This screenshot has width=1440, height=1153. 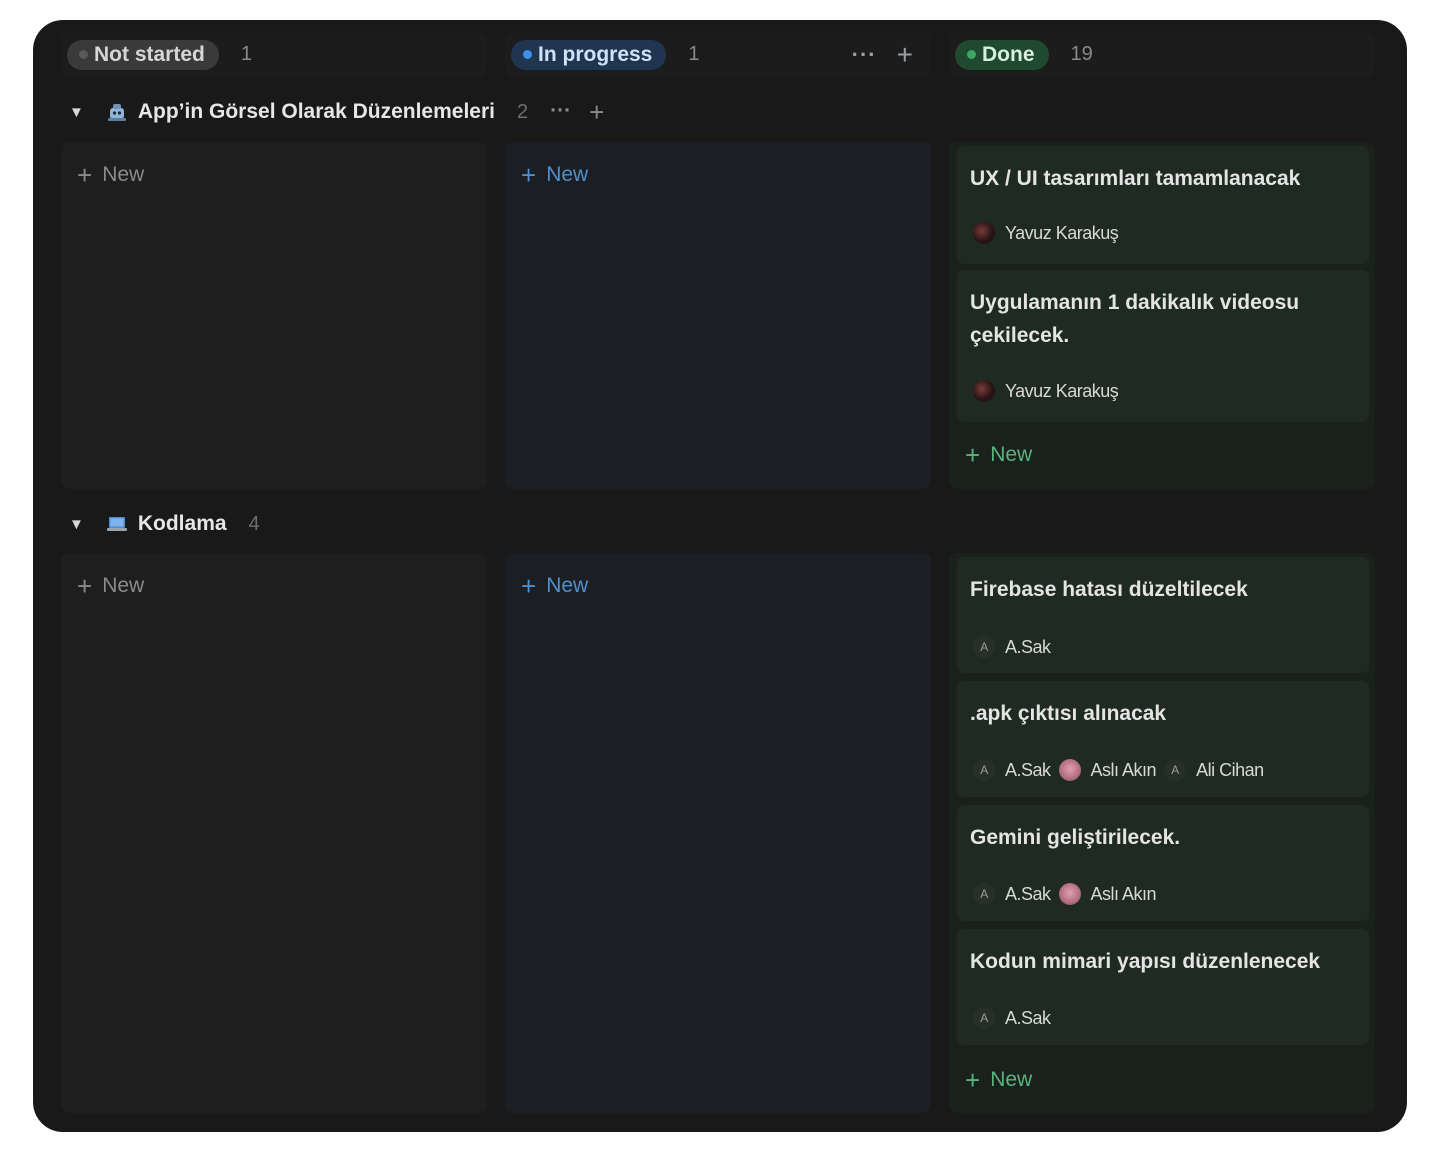 What do you see at coordinates (274, 54) in the screenshot?
I see `column-header-not-started: Not started 1` at bounding box center [274, 54].